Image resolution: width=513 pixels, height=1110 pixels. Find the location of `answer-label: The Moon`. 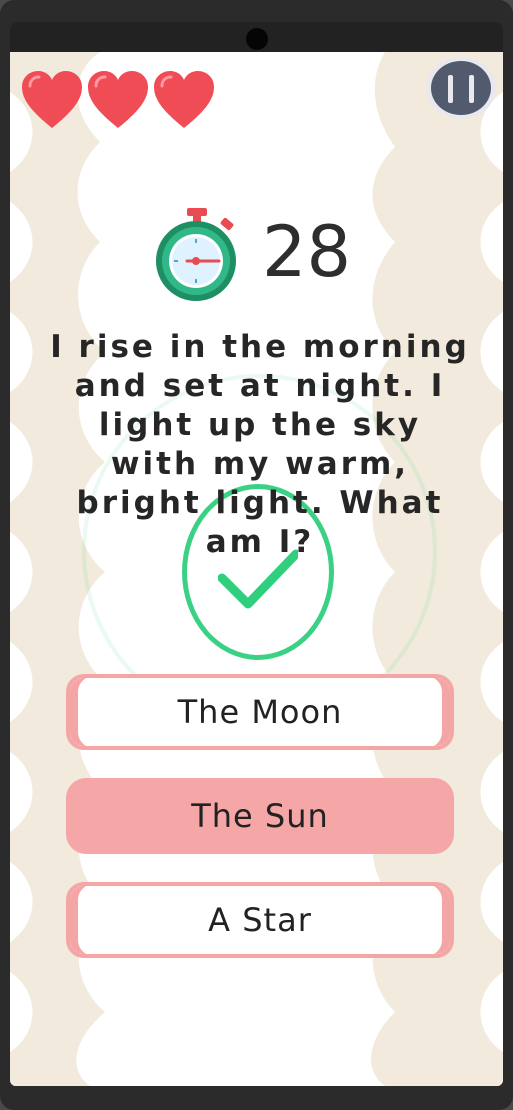

answer-label: The Moon is located at coordinates (260, 712).